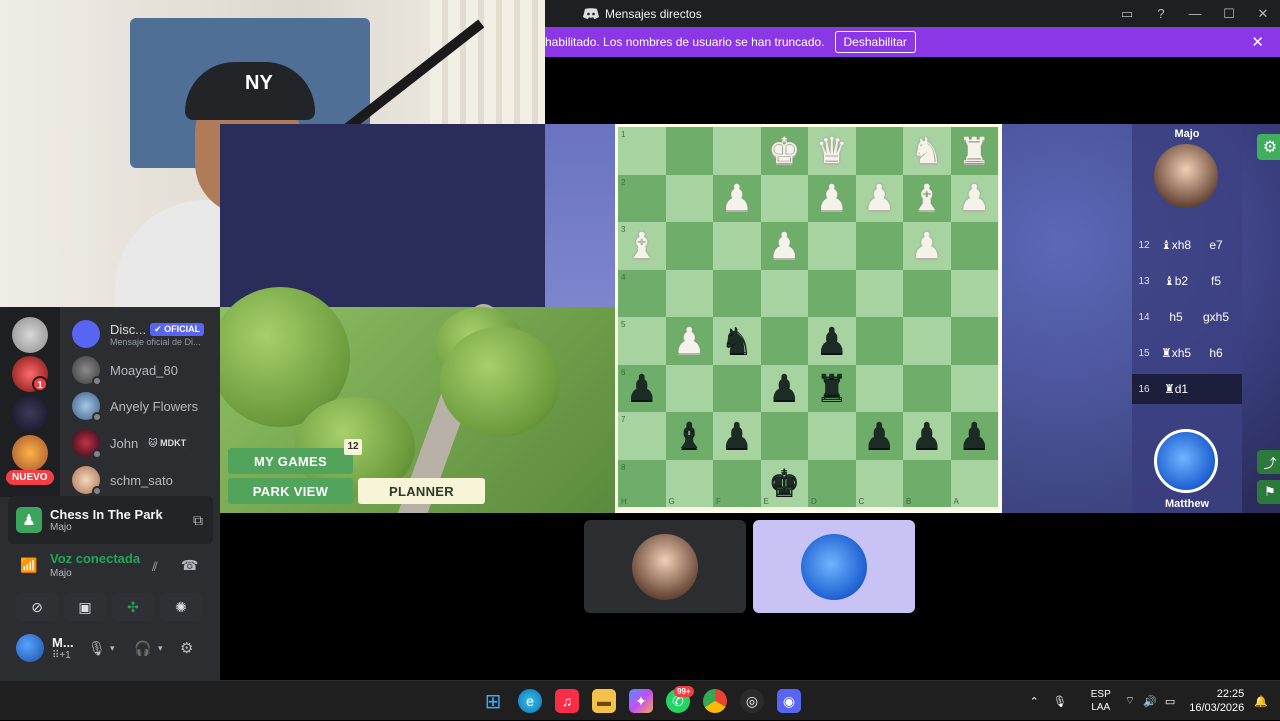  What do you see at coordinates (1261, 701) in the screenshot?
I see `notification-icon: 🔔` at bounding box center [1261, 701].